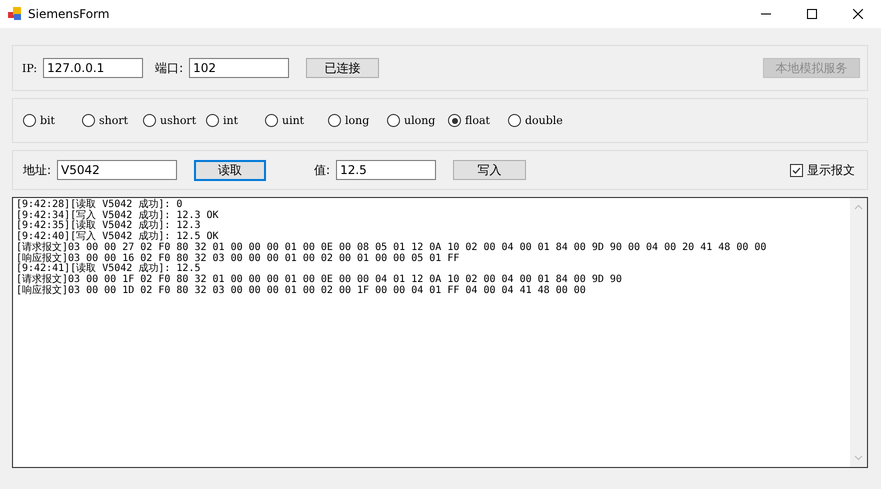 The image size is (881, 489). What do you see at coordinates (238, 259) in the screenshot?
I see `log-line: [响应报文]03 00 00 16 02 F0 80 32 03 00 00 00 01 00 02 00 01 00 00 05 01 FF` at bounding box center [238, 259].